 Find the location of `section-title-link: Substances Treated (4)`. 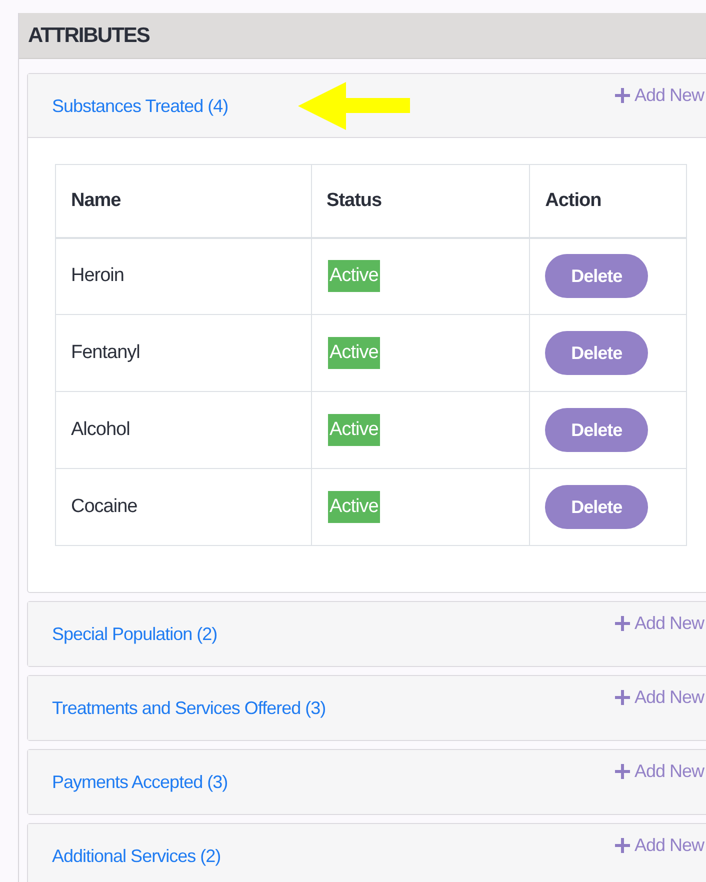

section-title-link: Substances Treated (4) is located at coordinates (140, 106).